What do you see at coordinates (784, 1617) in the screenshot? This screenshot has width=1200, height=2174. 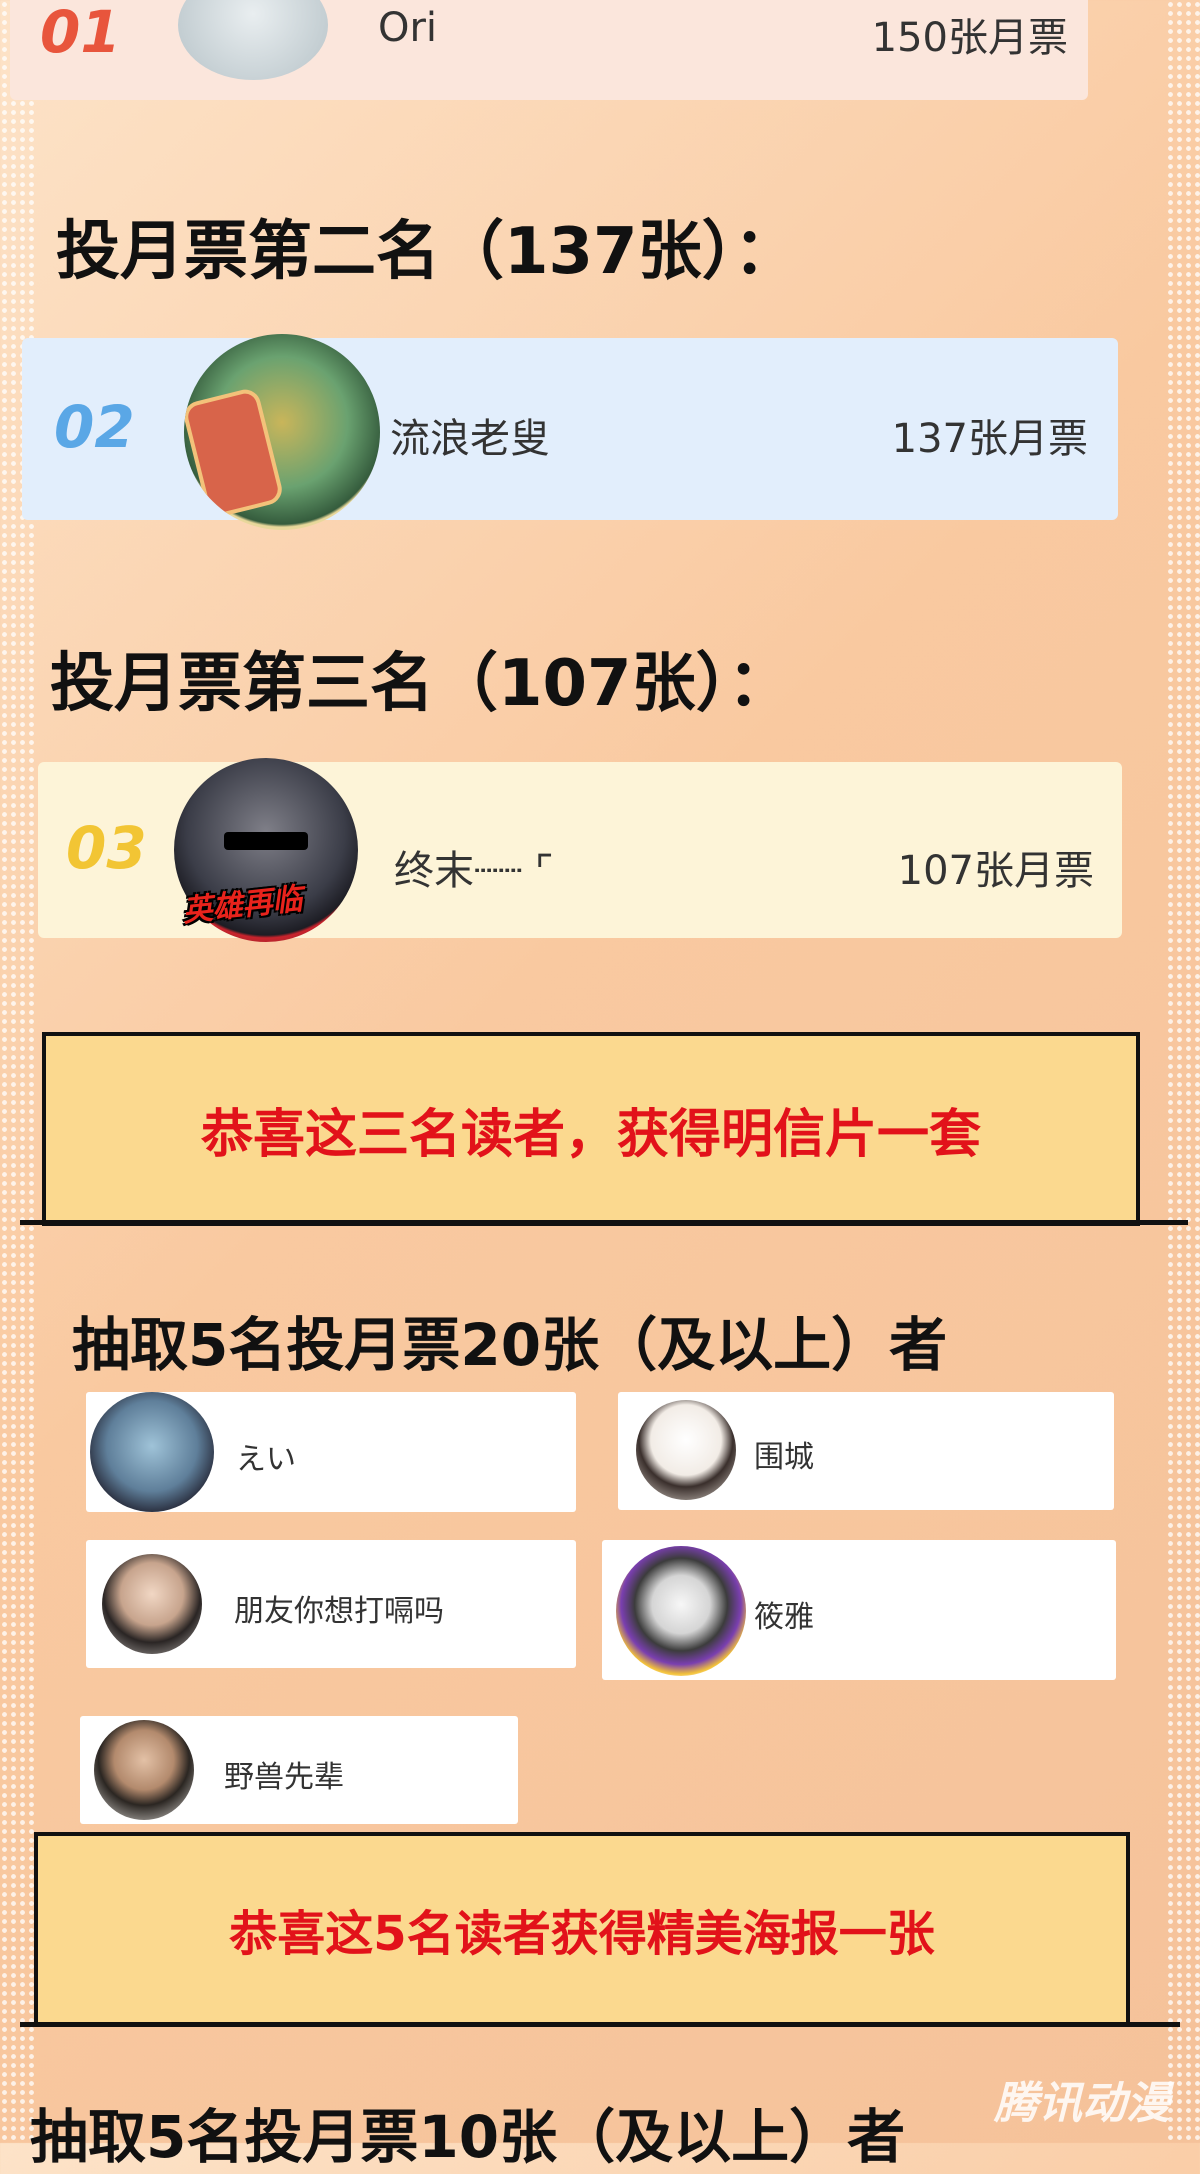 I see `user-name-4: 筱雅` at bounding box center [784, 1617].